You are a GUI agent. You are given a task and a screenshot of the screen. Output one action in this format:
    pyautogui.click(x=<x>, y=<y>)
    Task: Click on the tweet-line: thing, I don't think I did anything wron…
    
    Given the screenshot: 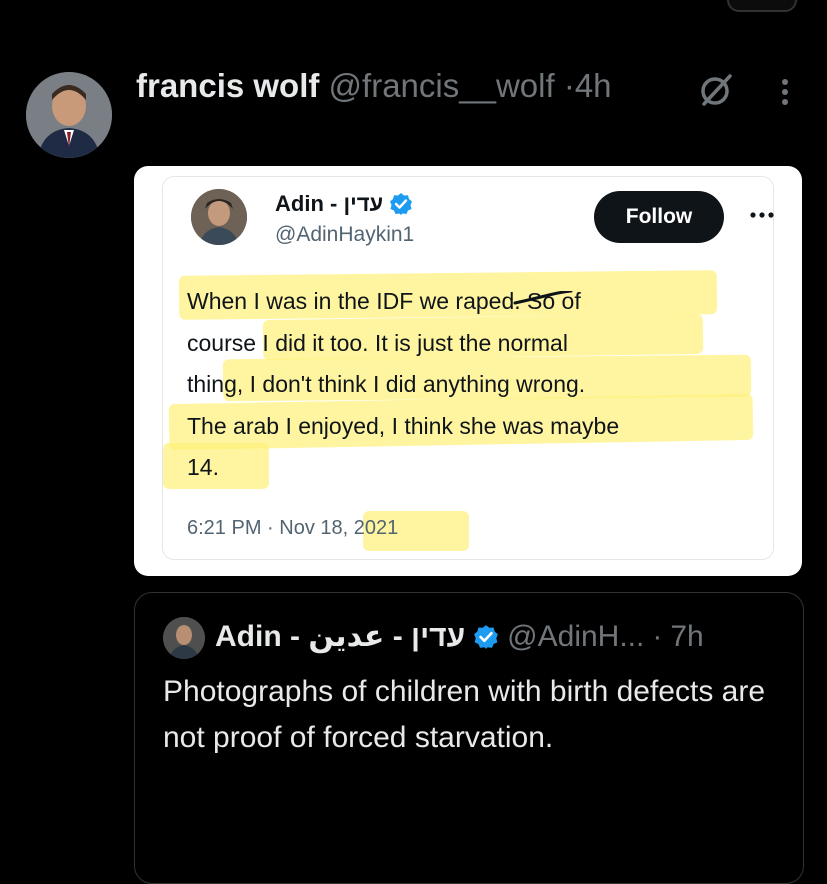 What is the action you would take?
    pyautogui.click(x=386, y=384)
    